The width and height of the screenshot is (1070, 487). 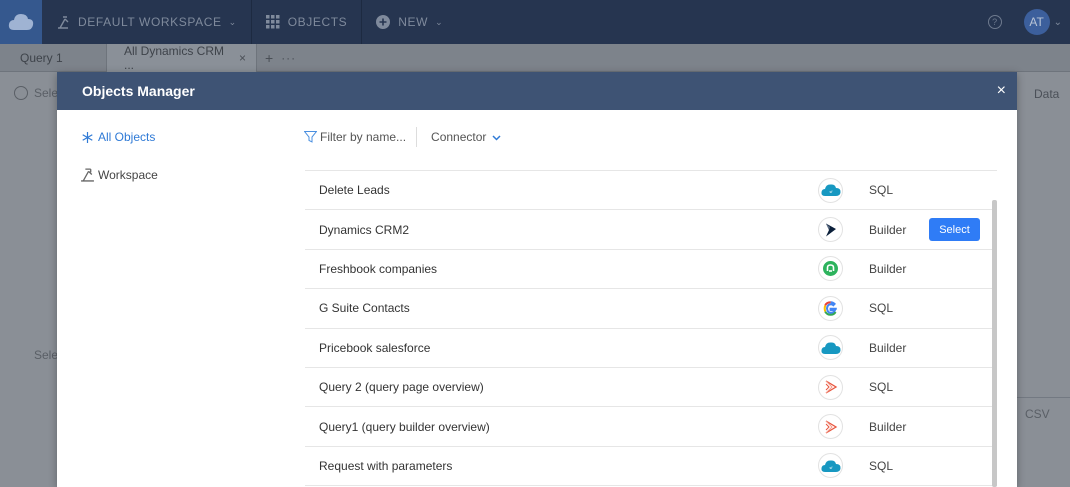 I want to click on connector-dropdown: Connector, so click(x=466, y=137).